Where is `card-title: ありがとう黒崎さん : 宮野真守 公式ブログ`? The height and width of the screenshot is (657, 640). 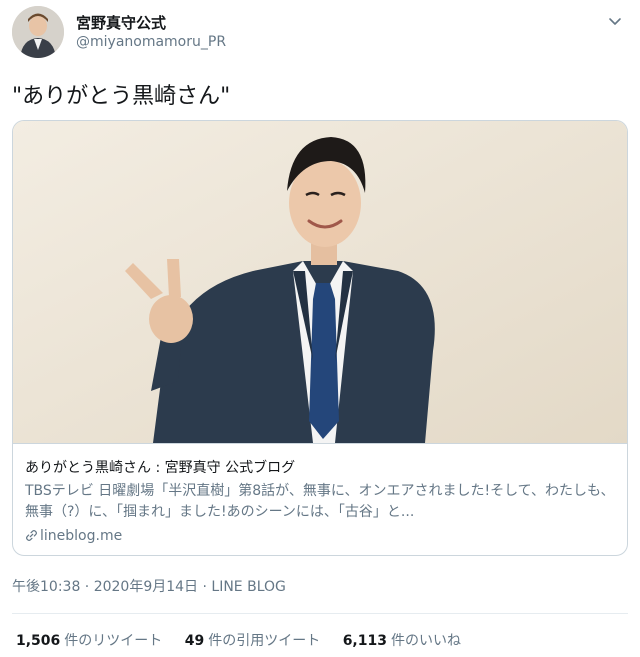 card-title: ありがとう黒崎さん : 宮野真守 公式ブログ is located at coordinates (160, 468).